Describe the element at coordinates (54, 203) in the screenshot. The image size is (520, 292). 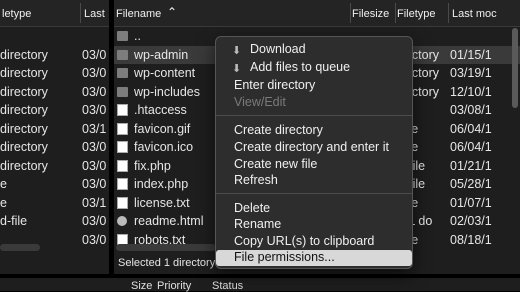
I see `list-item: e 03/1` at that location.